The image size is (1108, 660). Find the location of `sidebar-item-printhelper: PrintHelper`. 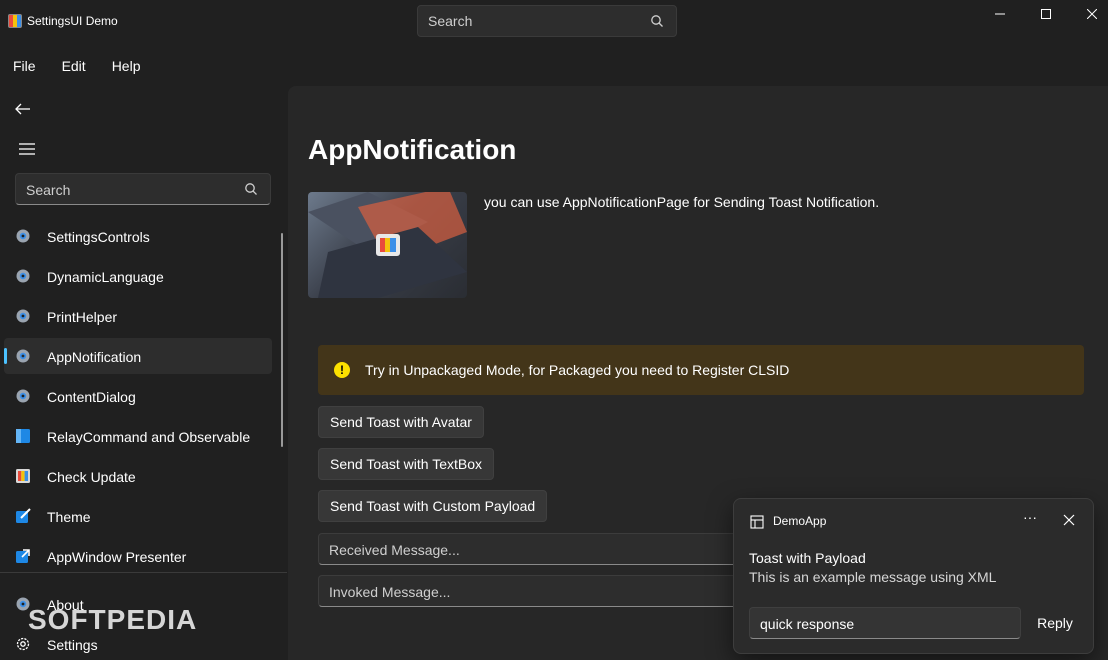

sidebar-item-printhelper: PrintHelper is located at coordinates (138, 316).